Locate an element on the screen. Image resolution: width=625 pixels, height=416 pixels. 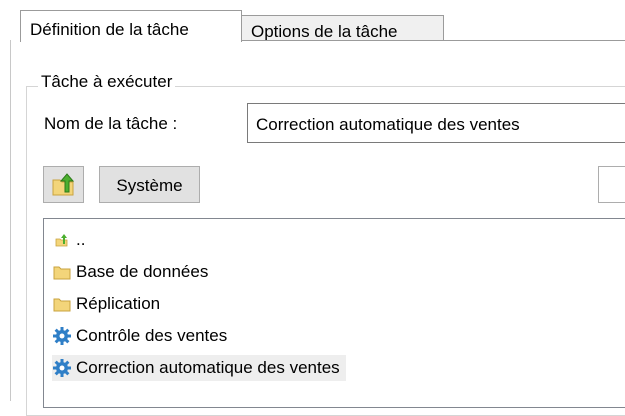
parent-folder-icon is located at coordinates (62, 240).